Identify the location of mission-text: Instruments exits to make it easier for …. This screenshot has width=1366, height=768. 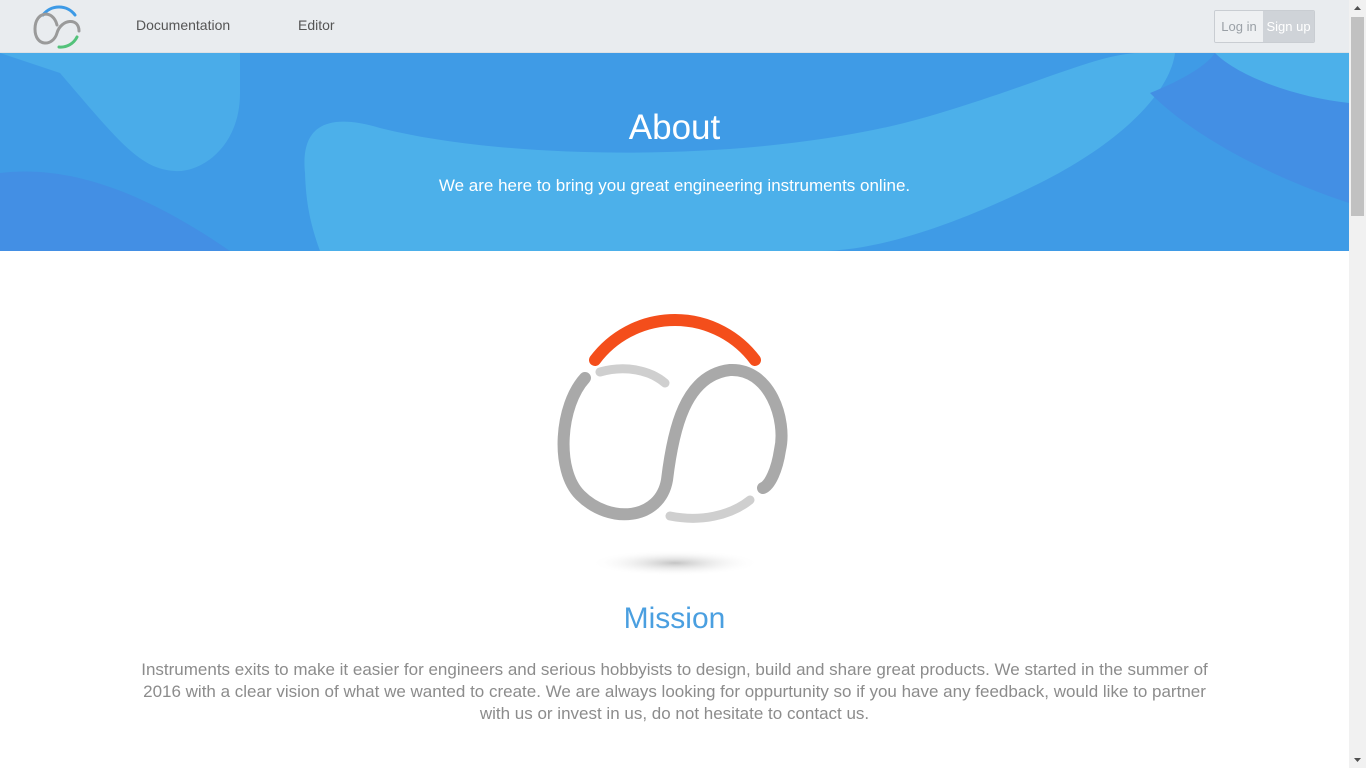
(674, 691).